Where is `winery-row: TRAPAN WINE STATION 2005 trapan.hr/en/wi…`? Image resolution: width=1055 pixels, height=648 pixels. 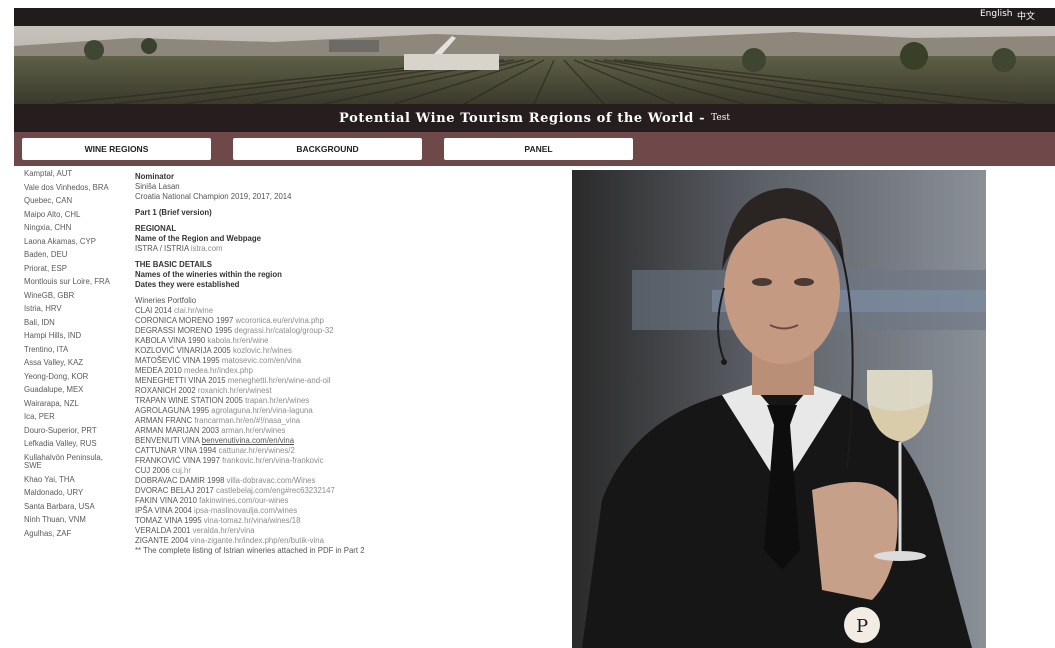 winery-row: TRAPAN WINE STATION 2005 trapan.hr/en/wi… is located at coordinates (345, 401).